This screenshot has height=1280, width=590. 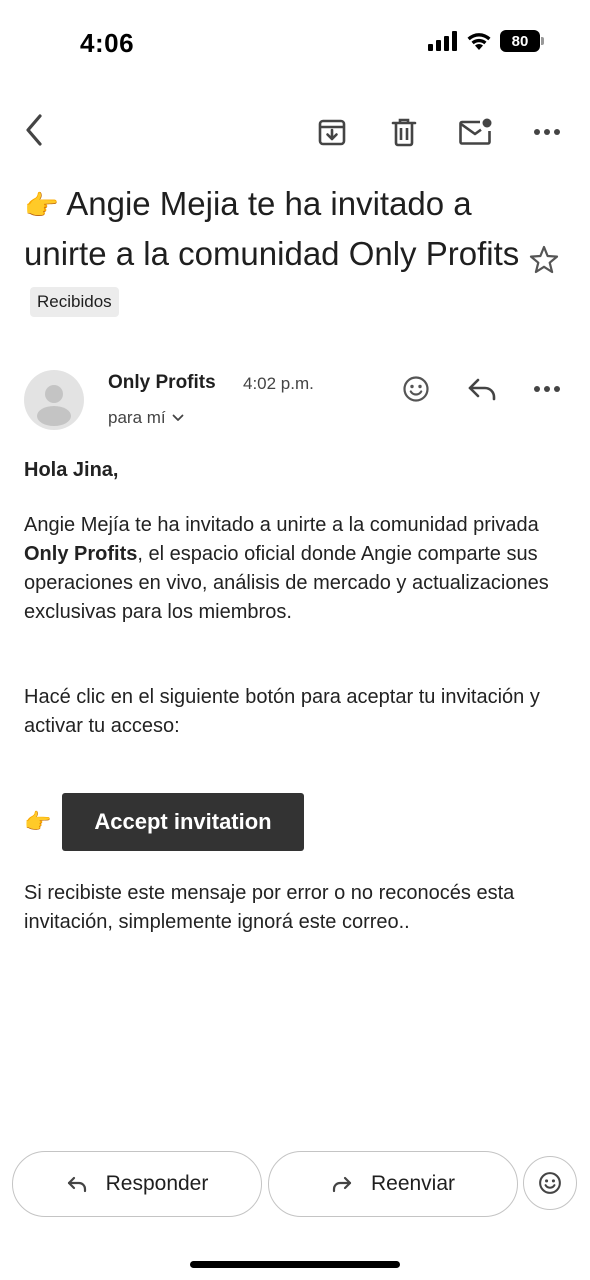 I want to click on archive-button, so click(x=332, y=132).